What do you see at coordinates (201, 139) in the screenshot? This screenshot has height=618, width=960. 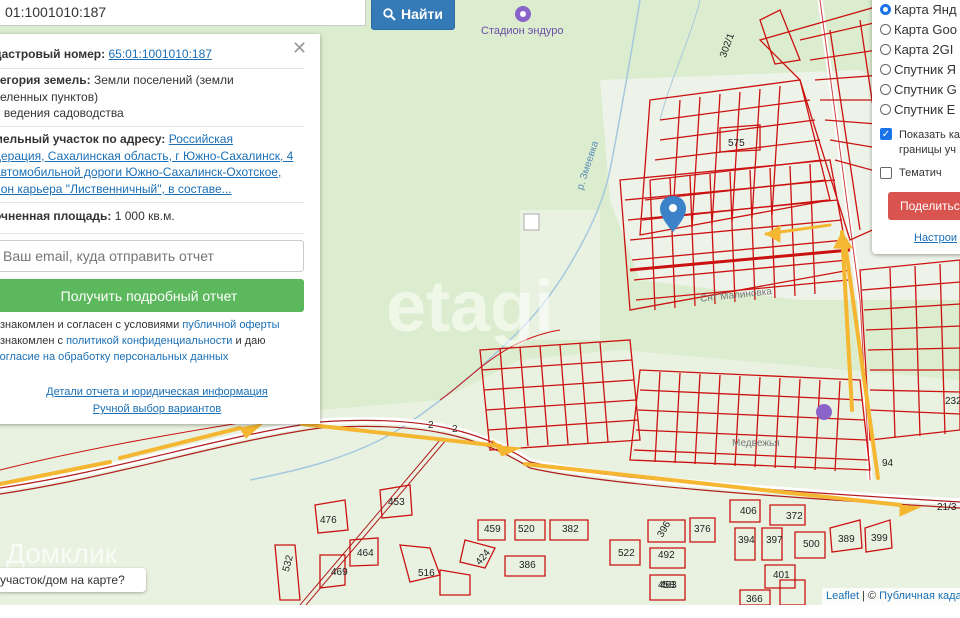 I see `address-link-line1: Российская` at bounding box center [201, 139].